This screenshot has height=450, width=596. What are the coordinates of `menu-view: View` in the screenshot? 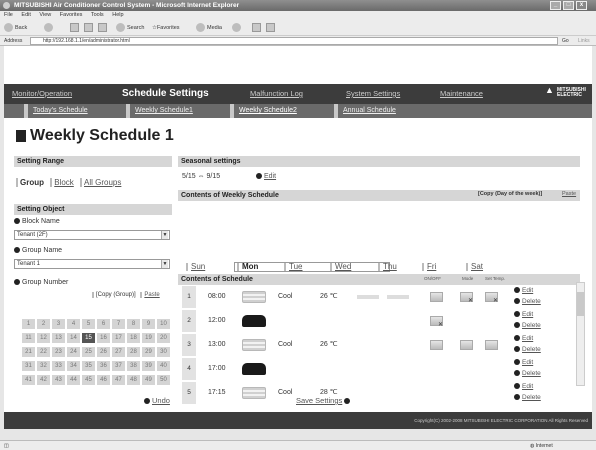 It's located at (45, 15).